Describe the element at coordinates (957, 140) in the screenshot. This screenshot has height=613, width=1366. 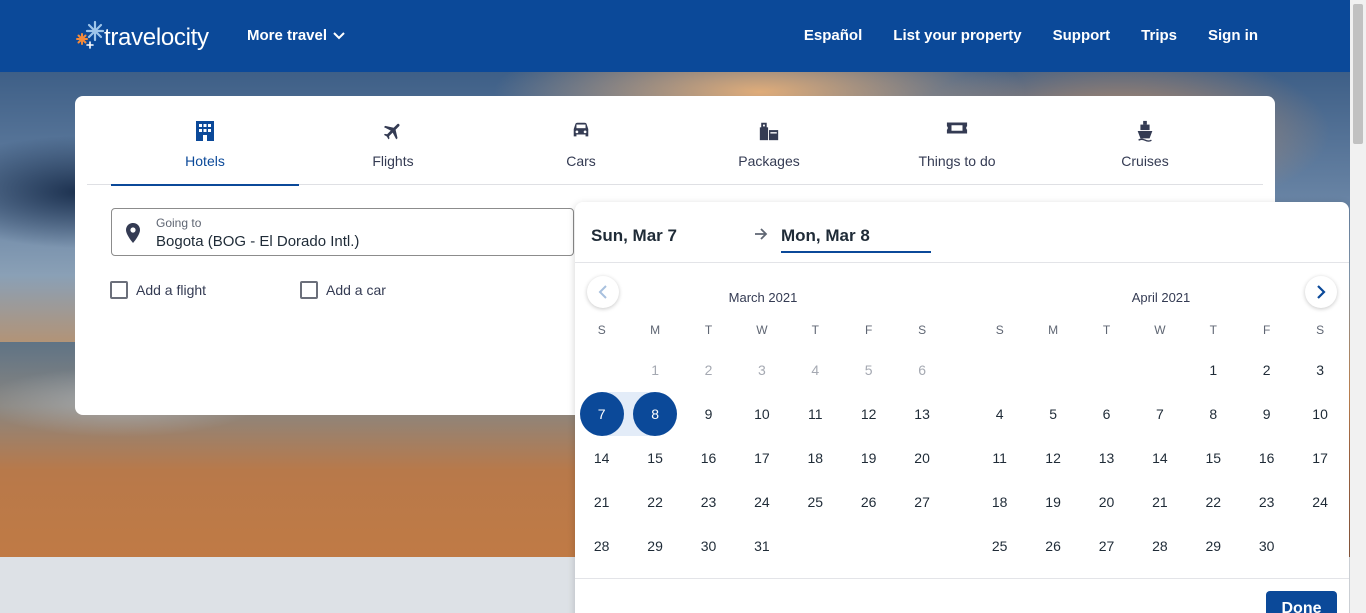
I see `tab-things-to-do: Things to do` at that location.